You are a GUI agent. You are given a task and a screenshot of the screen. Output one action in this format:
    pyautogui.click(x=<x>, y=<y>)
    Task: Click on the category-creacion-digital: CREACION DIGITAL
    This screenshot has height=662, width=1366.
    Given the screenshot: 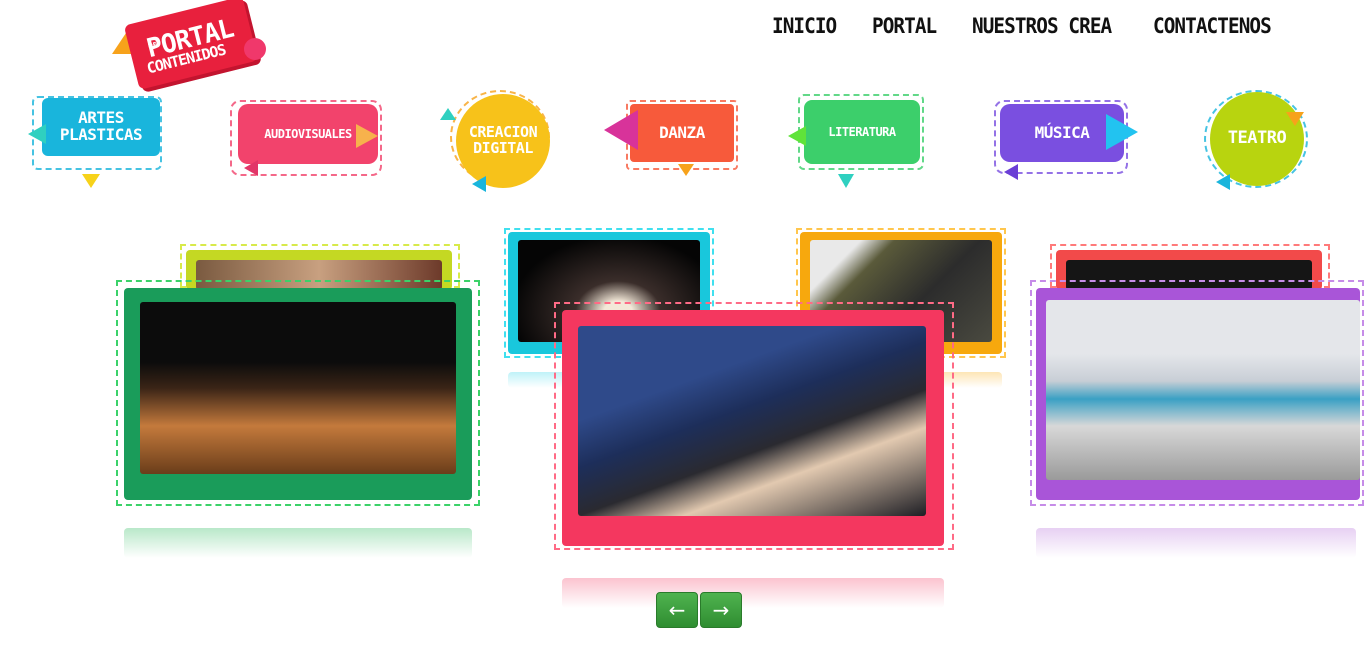 What is the action you would take?
    pyautogui.click(x=504, y=141)
    